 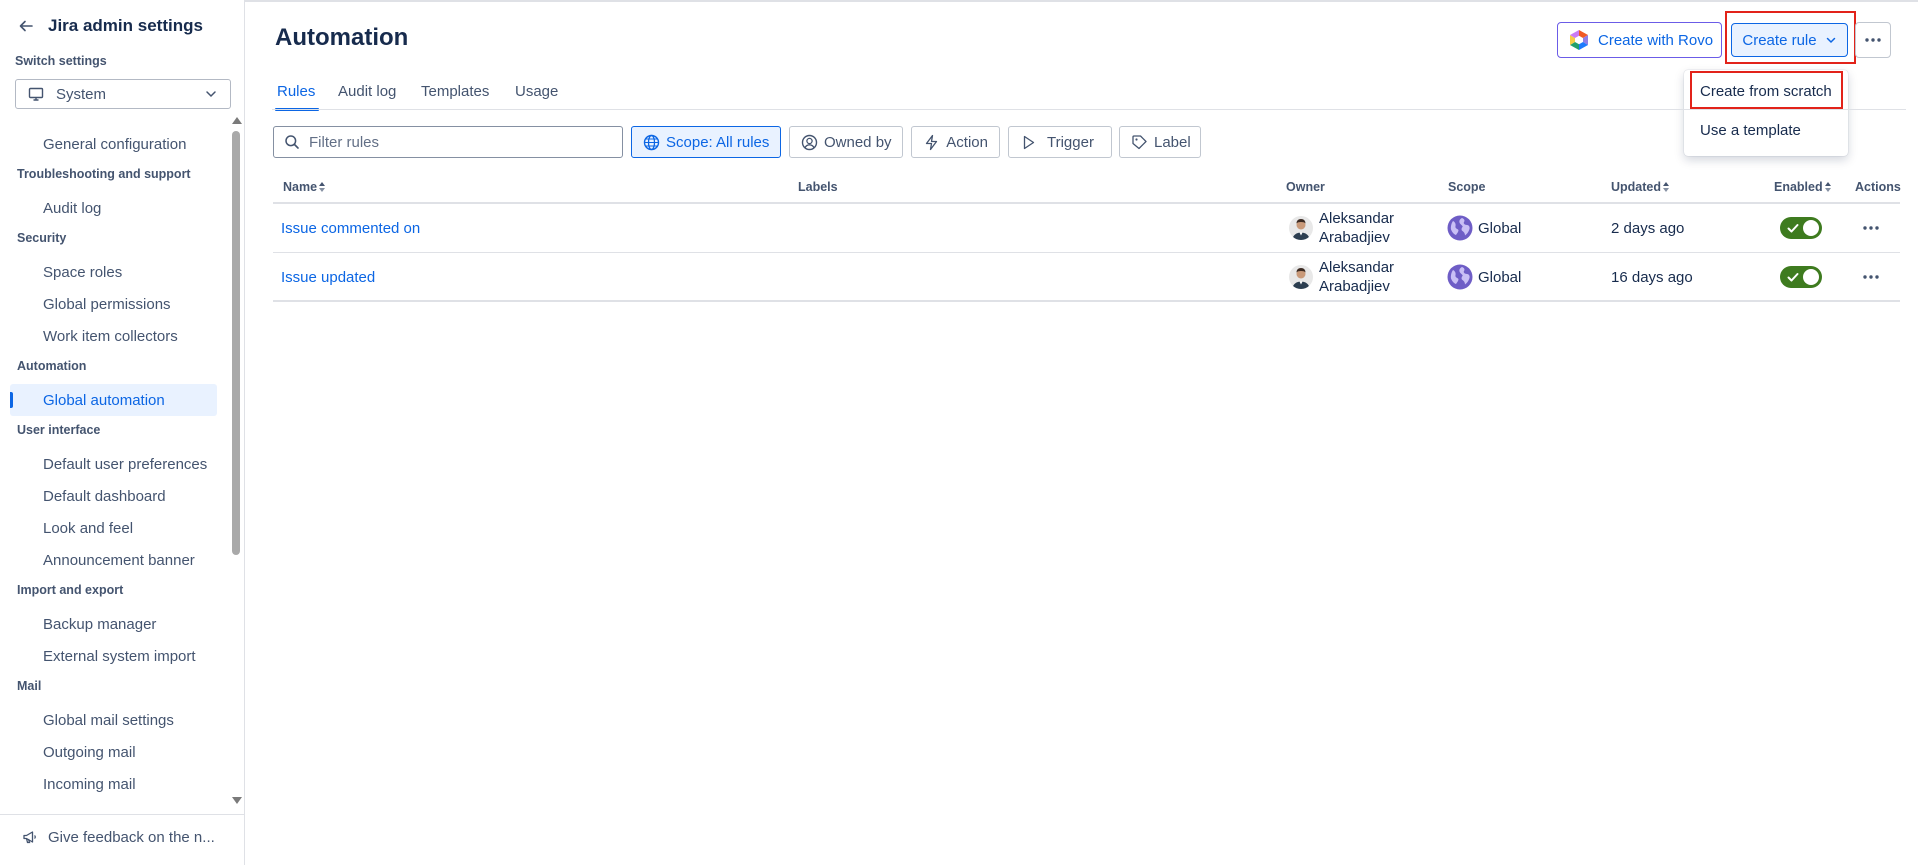 I want to click on sidebar-header: Jira admin settings, so click(x=122, y=26).